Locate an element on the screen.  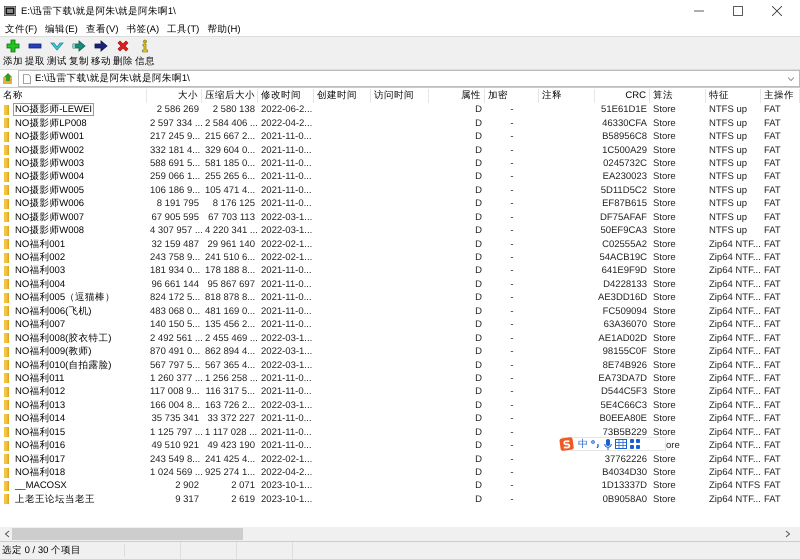
file-name: NO福利010(自拍露脸) is located at coordinates (63, 365).